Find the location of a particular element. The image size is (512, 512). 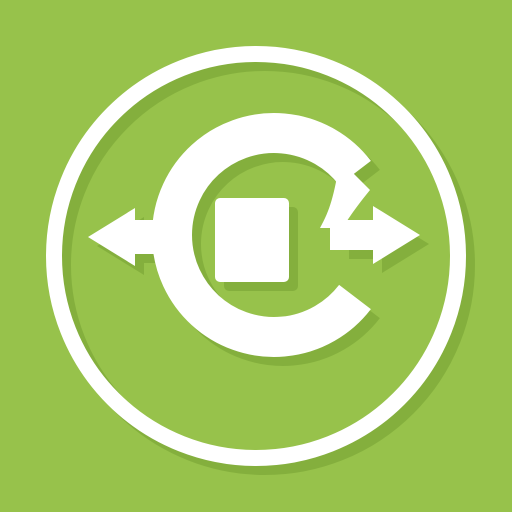

center-square is located at coordinates (252, 240).